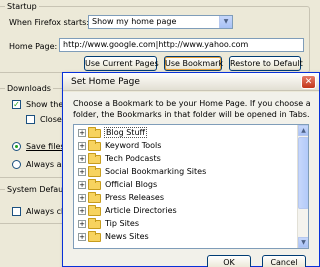 This screenshot has height=267, width=320. I want to click on tree-item: + Social Bookmarking Sites, so click(186, 172).